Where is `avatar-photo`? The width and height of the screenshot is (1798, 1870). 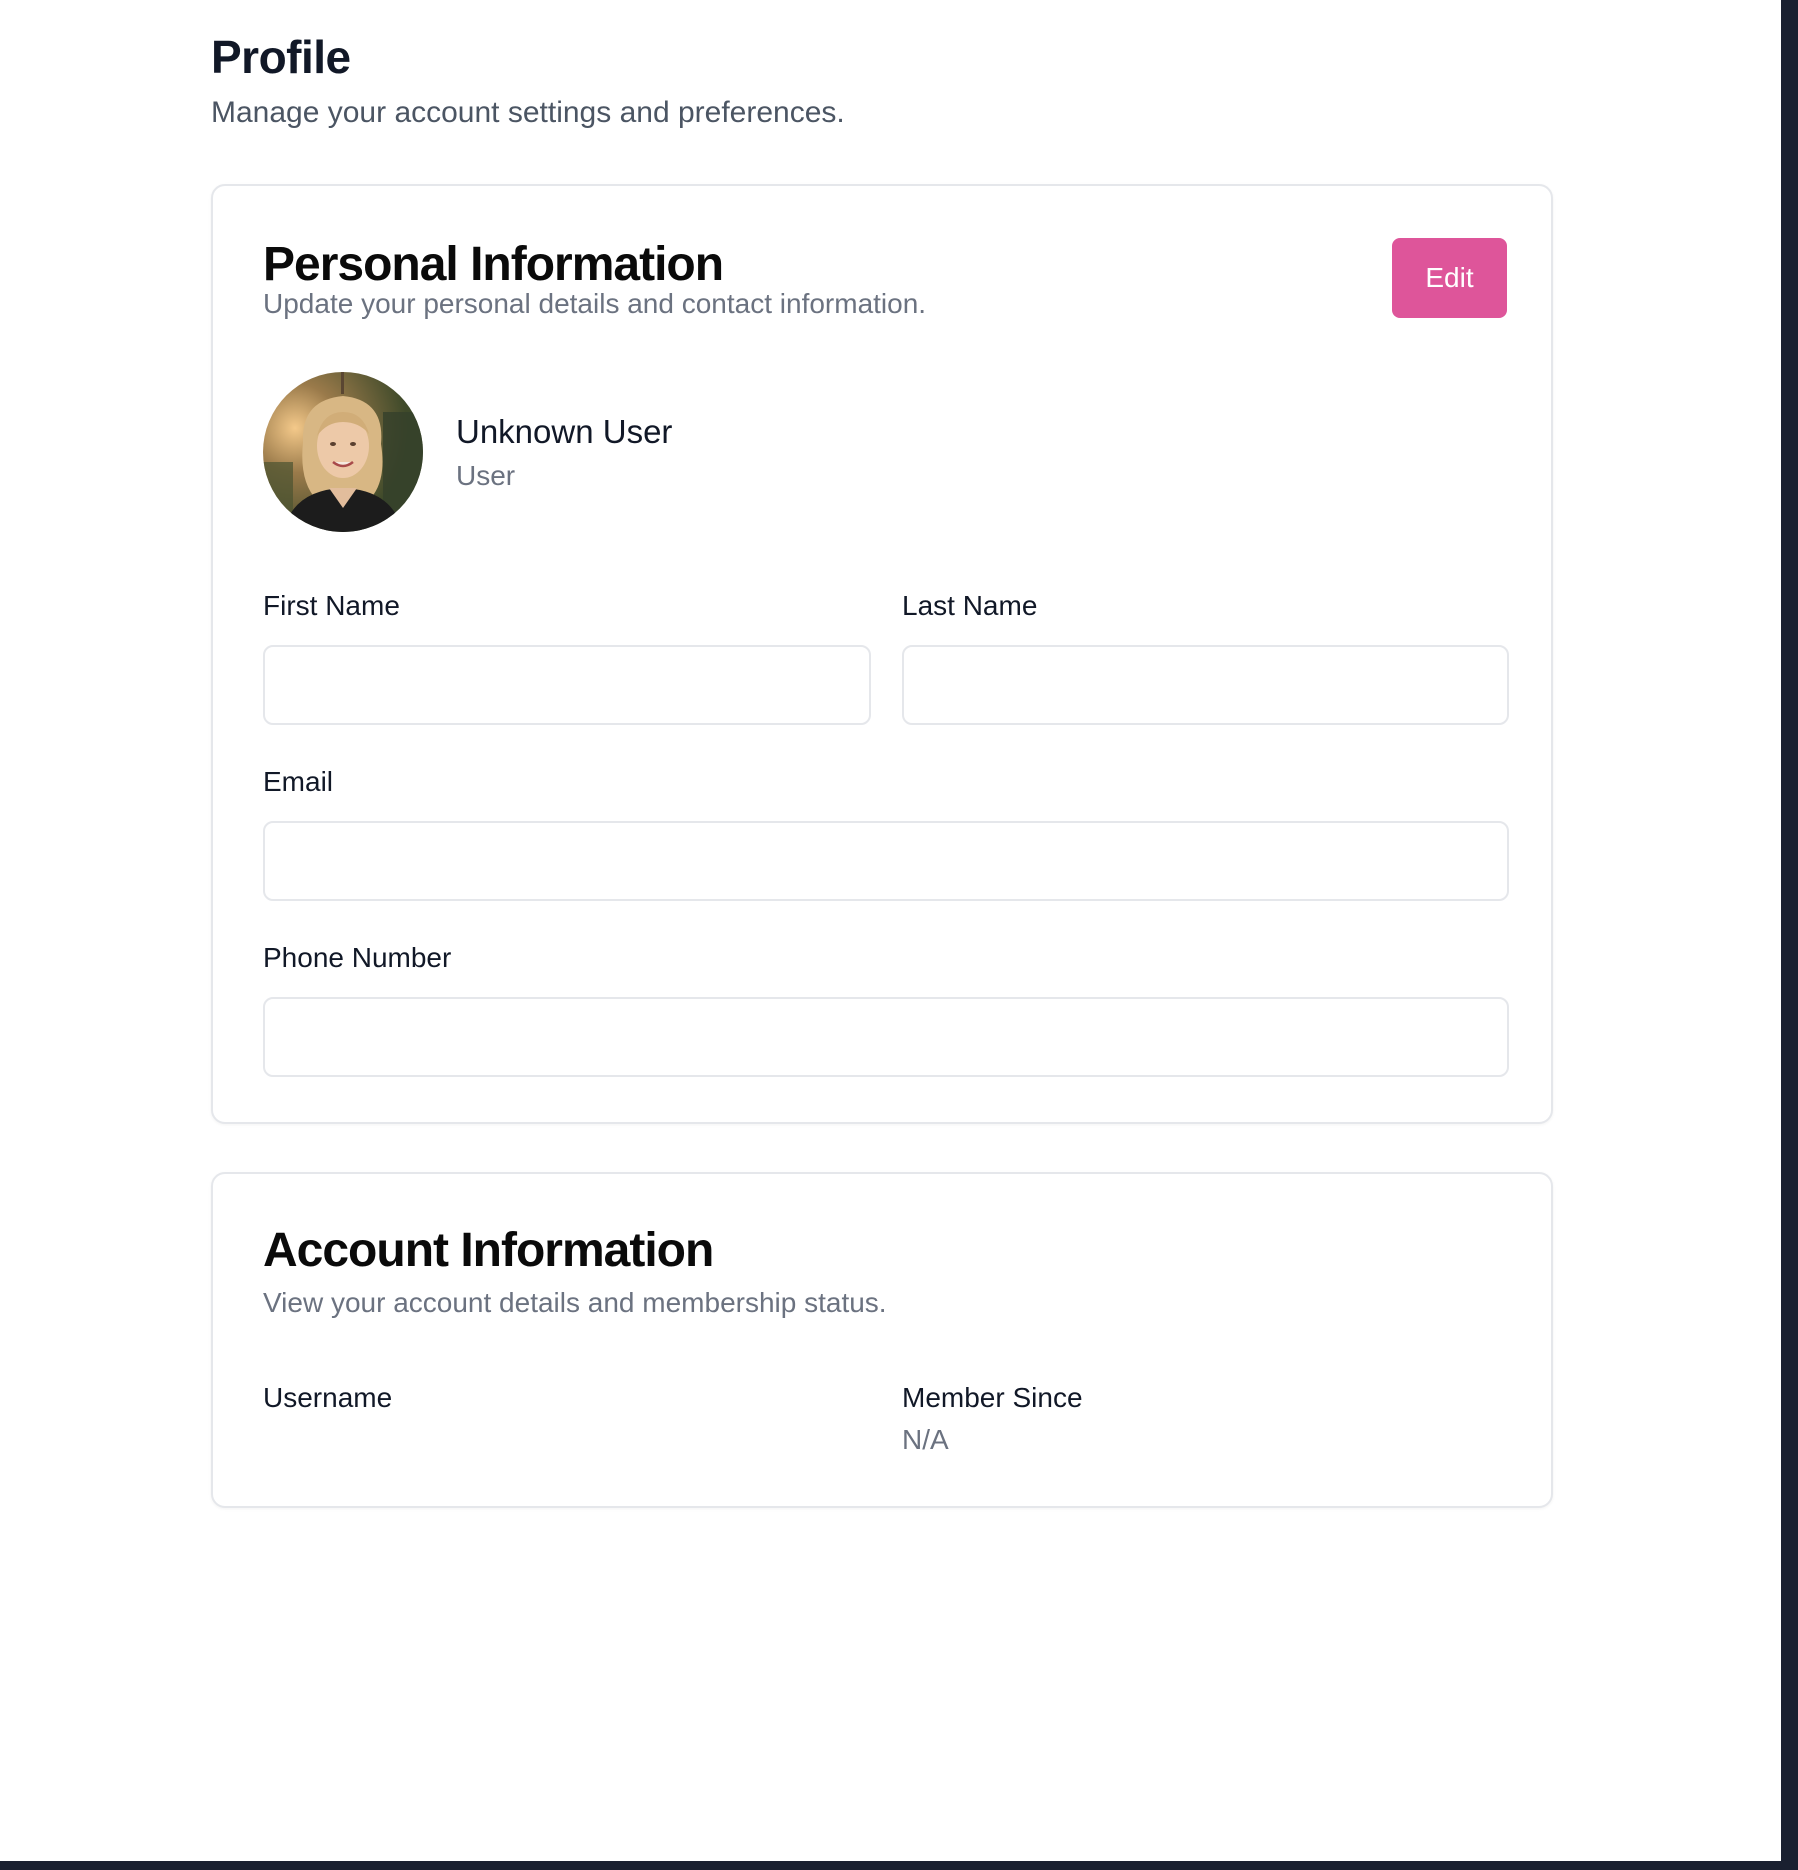 avatar-photo is located at coordinates (343, 452).